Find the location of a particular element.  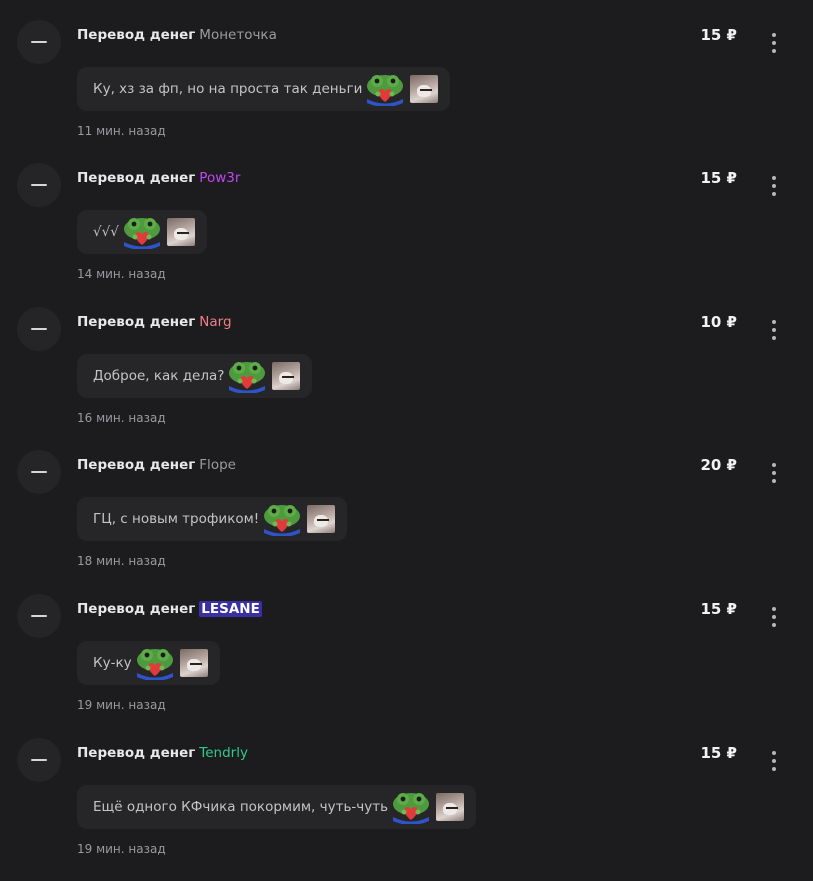

message-text: Ку, хз за фп, но на проста так деньги is located at coordinates (228, 89).